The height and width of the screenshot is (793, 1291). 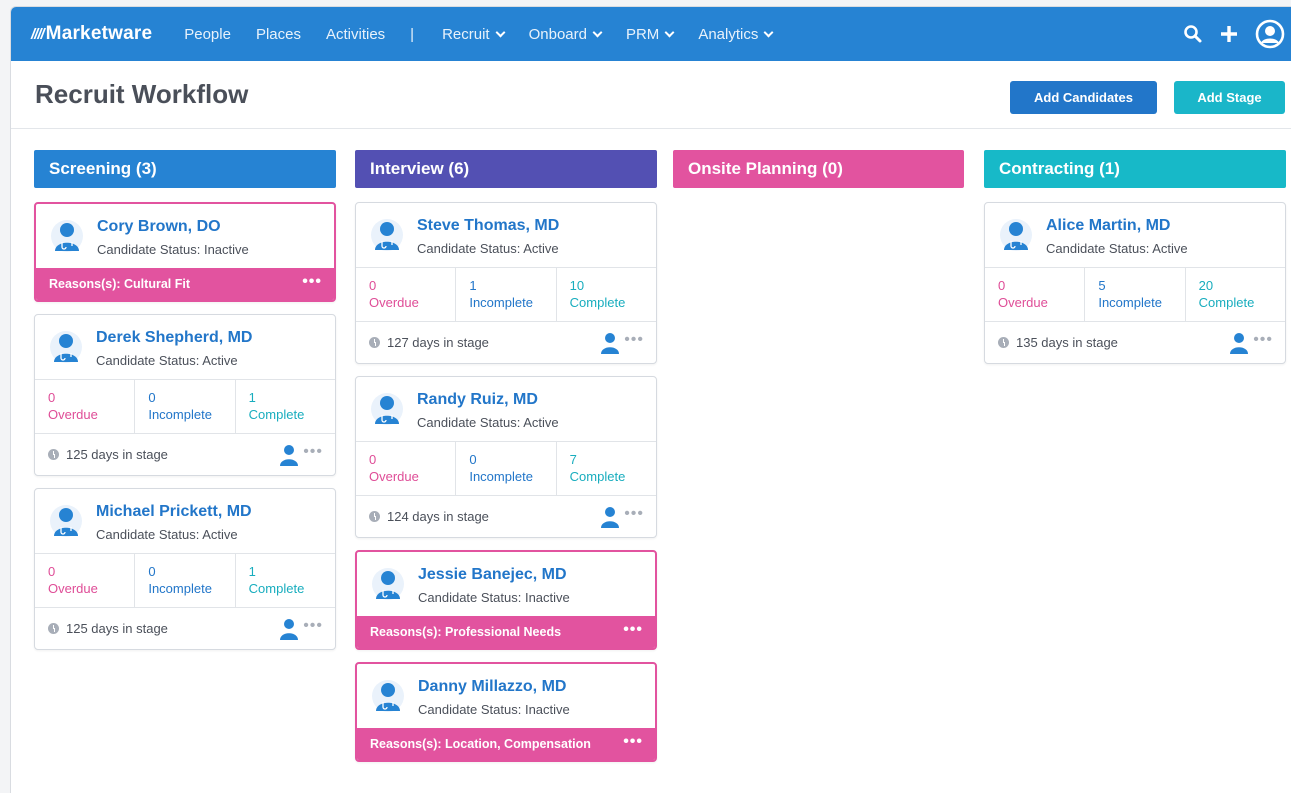 I want to click on candidate-name: Alice Martin, MD, so click(x=1108, y=226).